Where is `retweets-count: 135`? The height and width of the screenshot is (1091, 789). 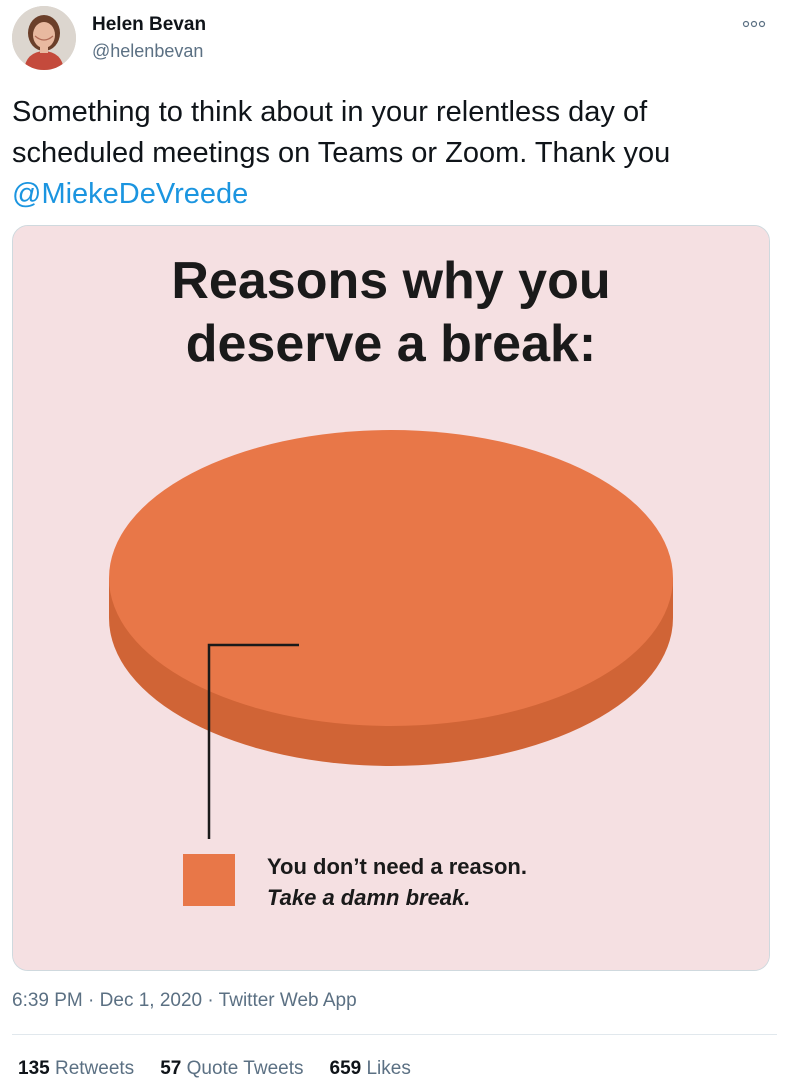
retweets-count: 135 is located at coordinates (34, 1068).